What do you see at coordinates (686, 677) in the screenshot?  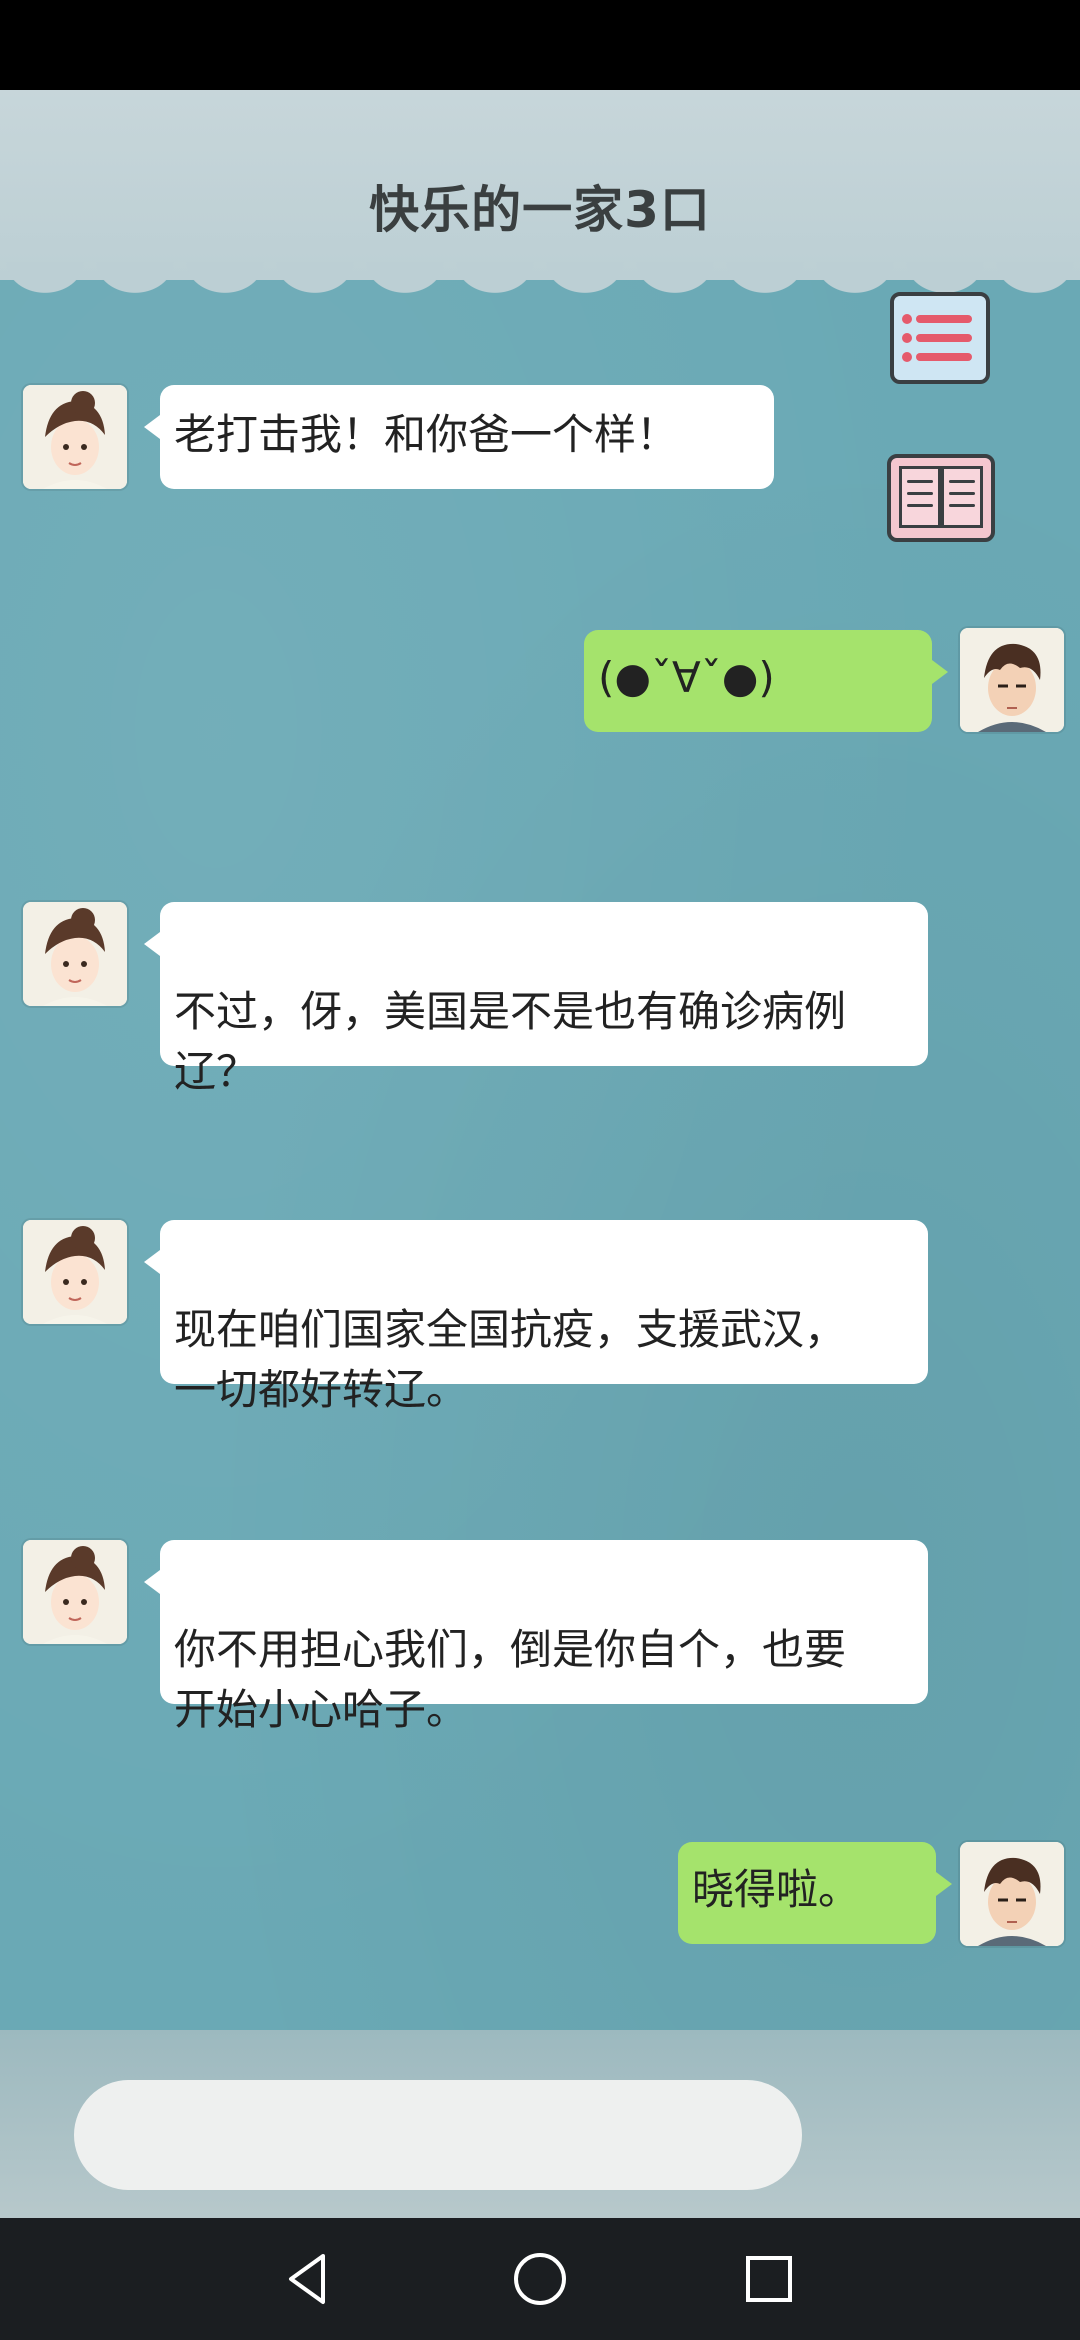 I see `message-text: (●ˇ∀ˇ●)` at bounding box center [686, 677].